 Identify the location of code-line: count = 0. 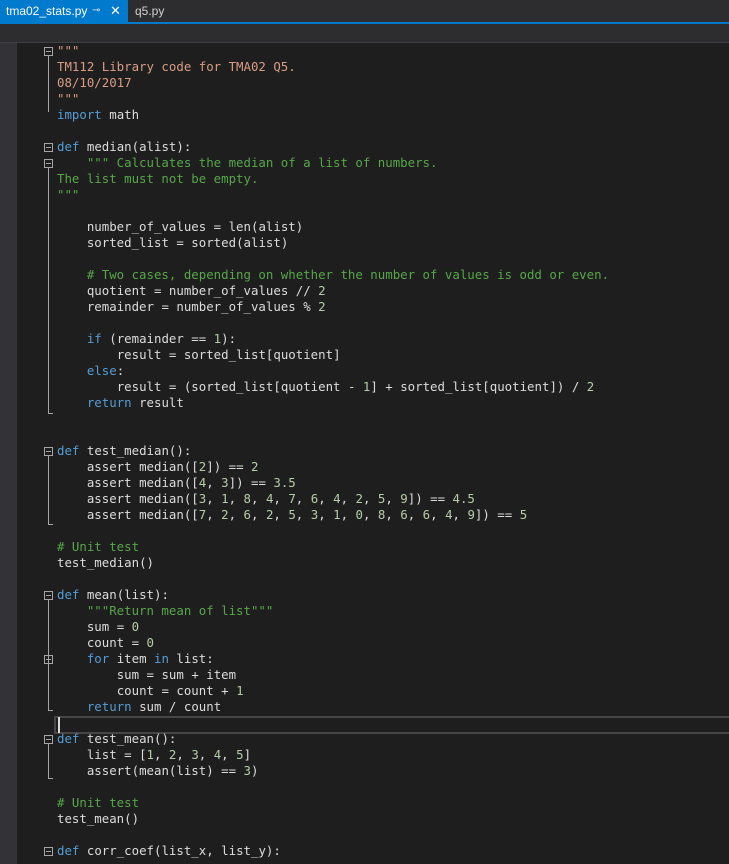
(105, 643).